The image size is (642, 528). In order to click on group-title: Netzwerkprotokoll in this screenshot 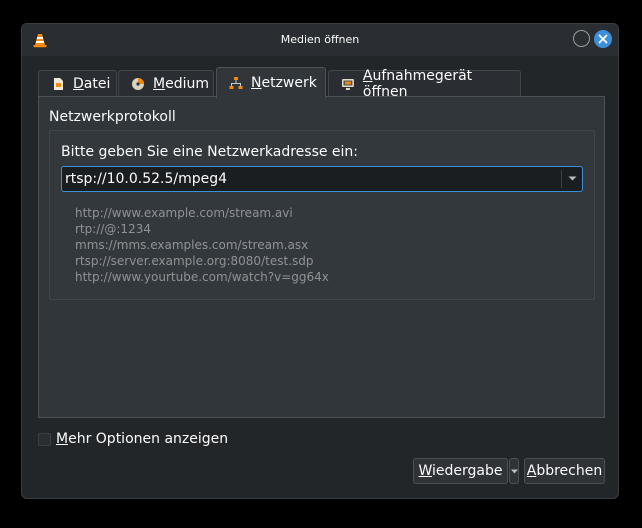, I will do `click(112, 117)`.